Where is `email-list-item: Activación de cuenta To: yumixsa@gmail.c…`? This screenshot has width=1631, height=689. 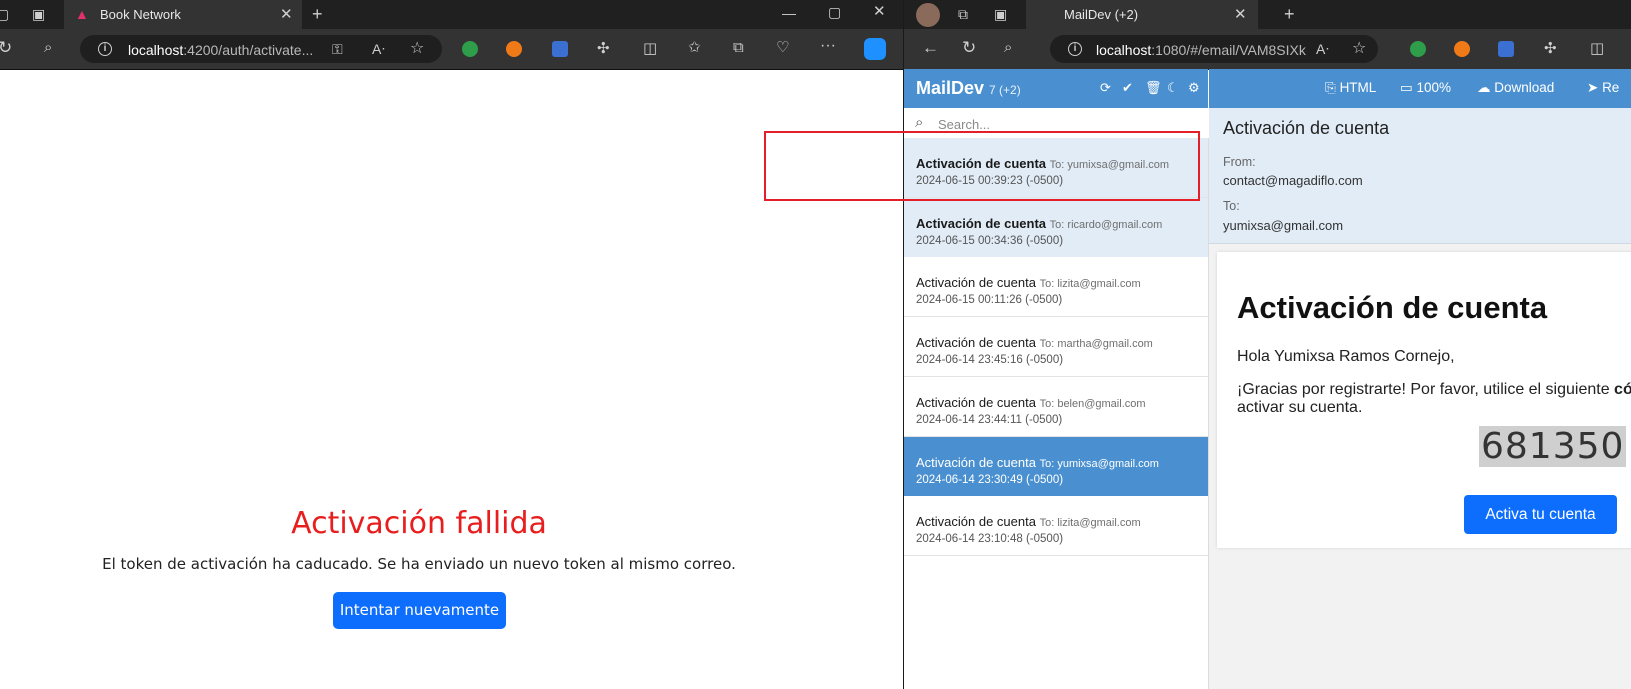
email-list-item: Activación de cuenta To: yumixsa@gmail.c… is located at coordinates (1056, 466).